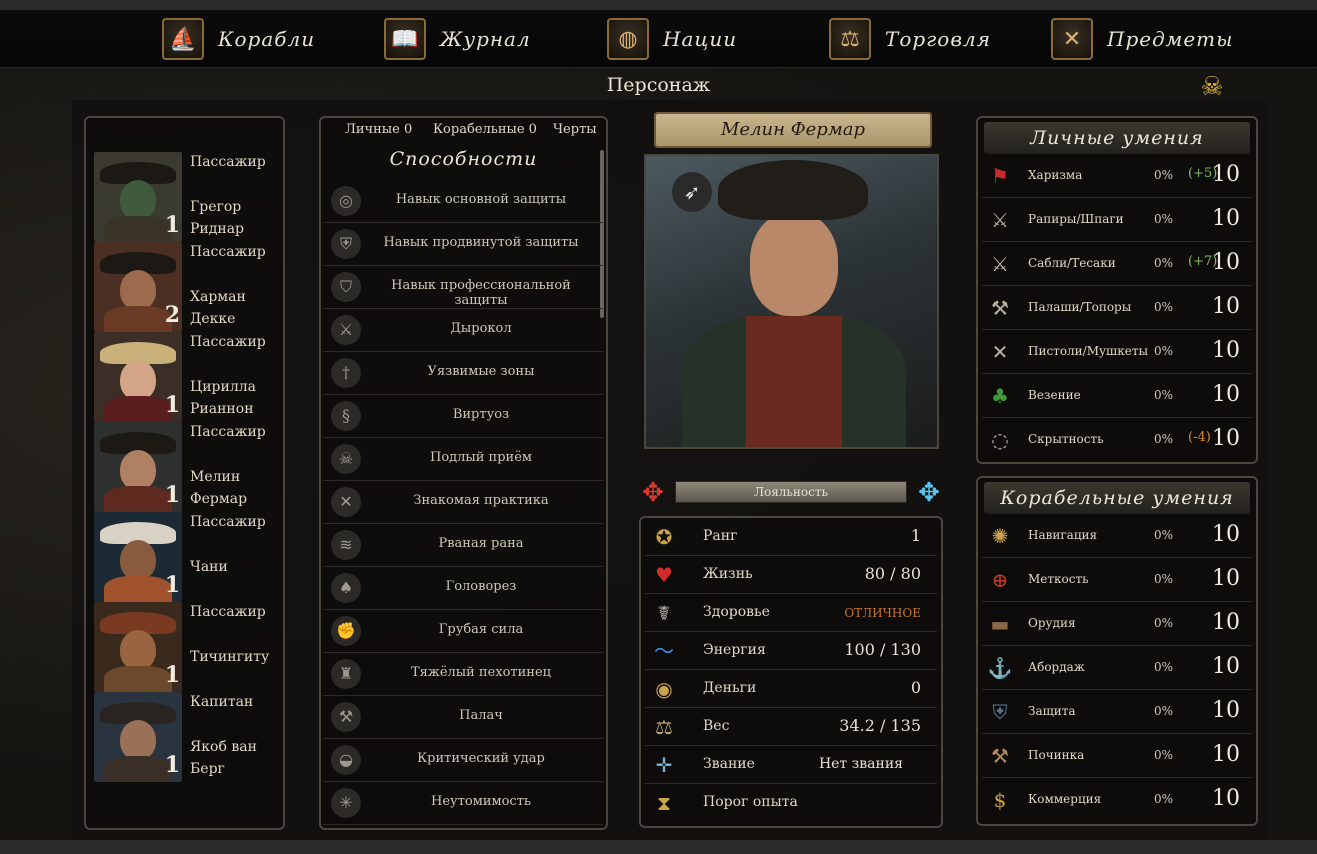 The height and width of the screenshot is (854, 1317). I want to click on book-icon: 📖, so click(405, 39).